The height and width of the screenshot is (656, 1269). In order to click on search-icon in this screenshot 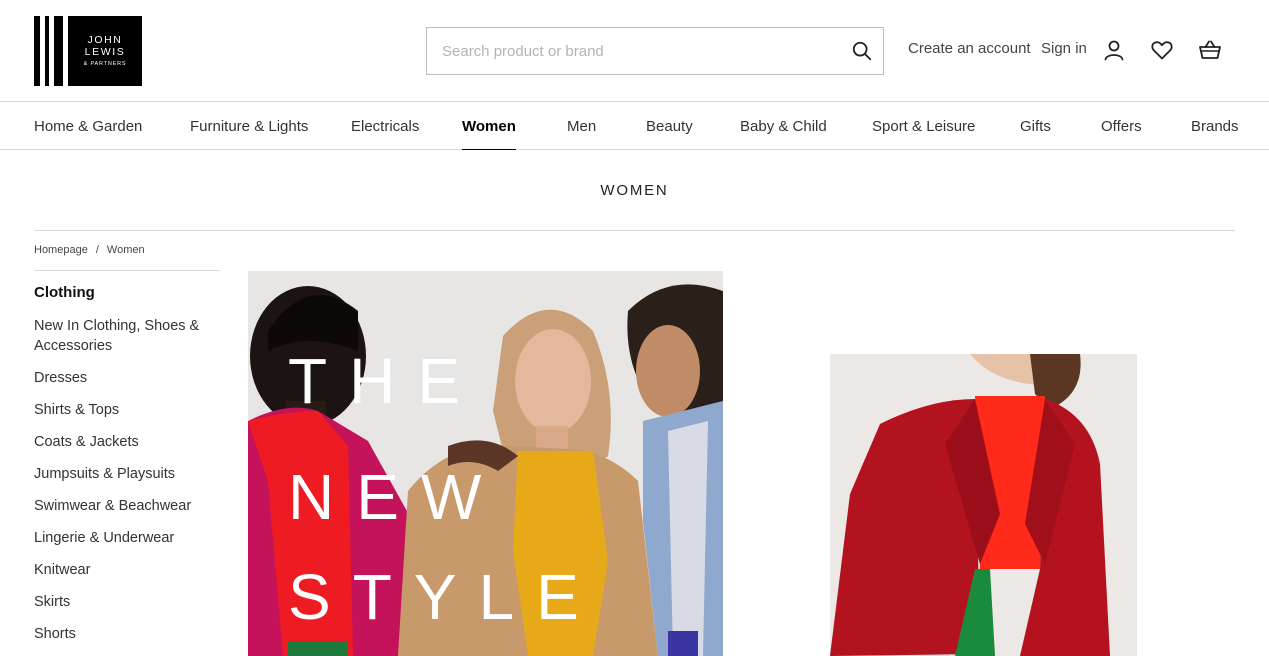, I will do `click(862, 51)`.